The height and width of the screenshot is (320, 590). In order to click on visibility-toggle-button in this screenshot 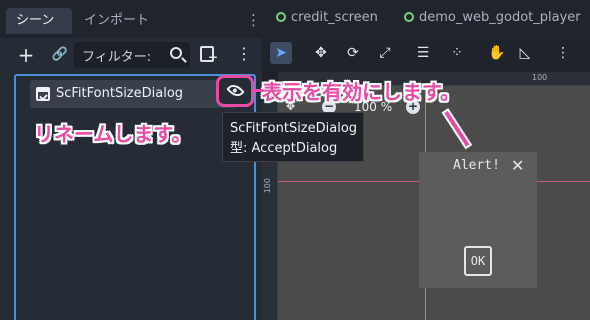, I will do `click(235, 91)`.